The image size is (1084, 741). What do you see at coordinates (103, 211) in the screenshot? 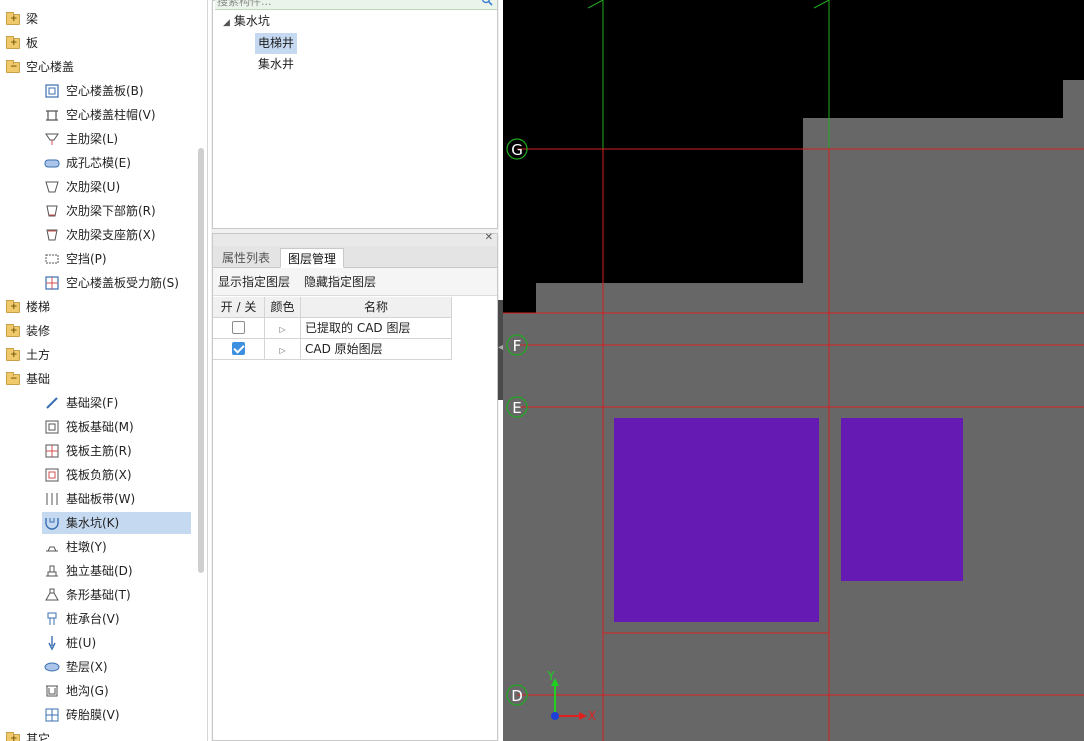
I see `tree-item: 次肋梁下部筋(R)` at bounding box center [103, 211].